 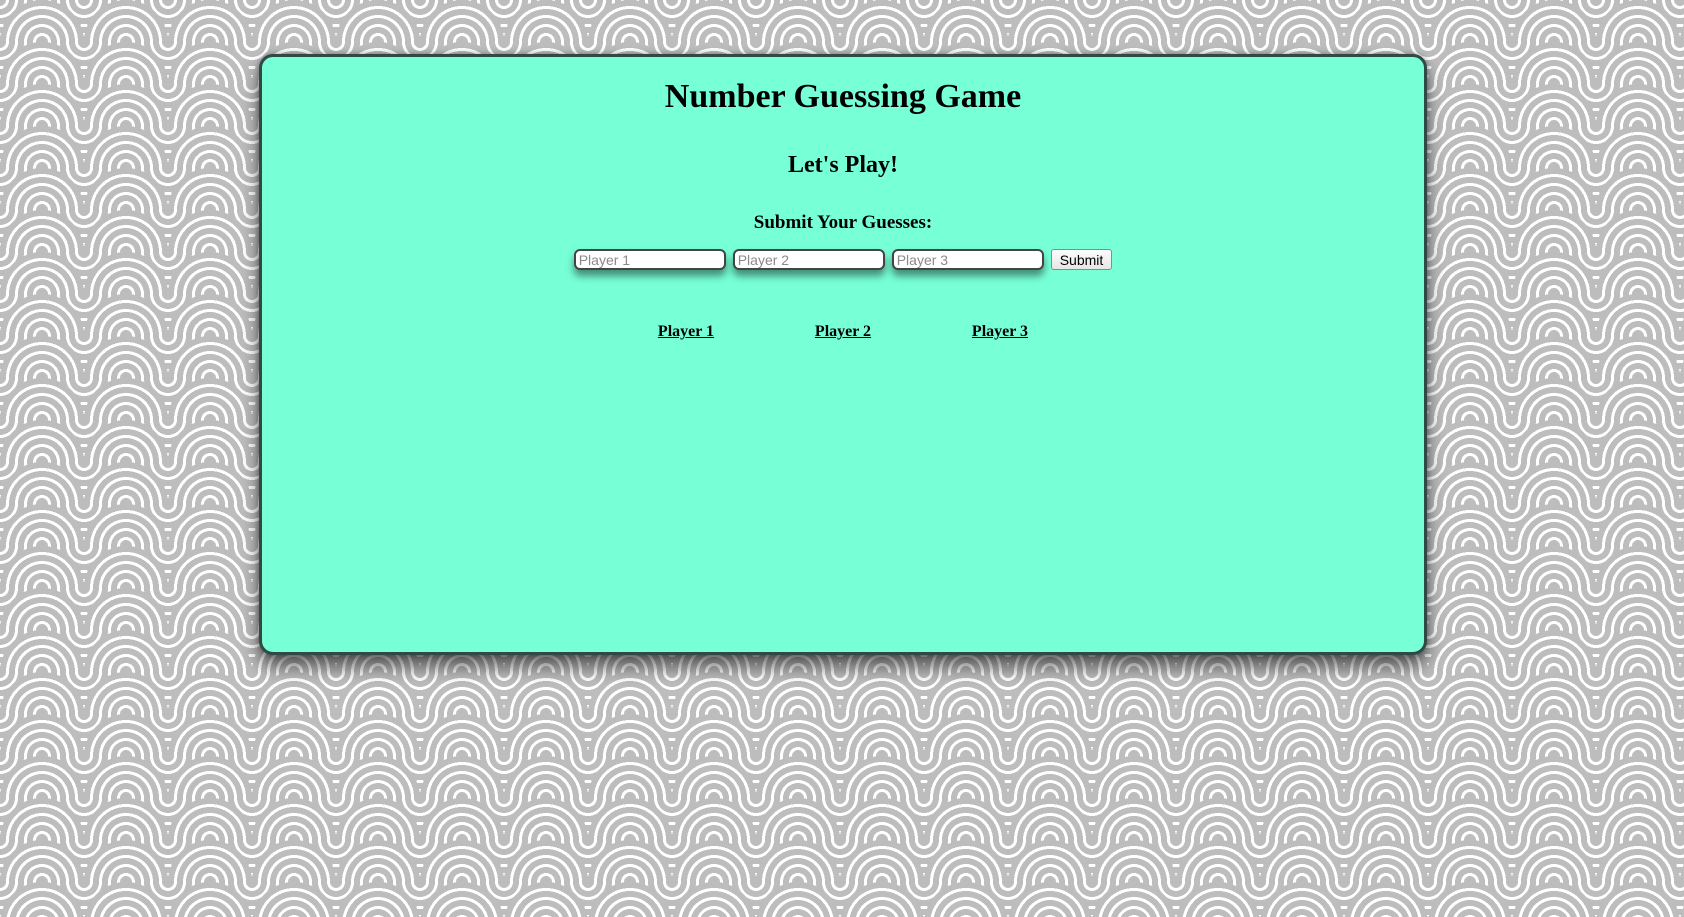 I want to click on game-subtitle: Let's Play!, so click(x=843, y=165).